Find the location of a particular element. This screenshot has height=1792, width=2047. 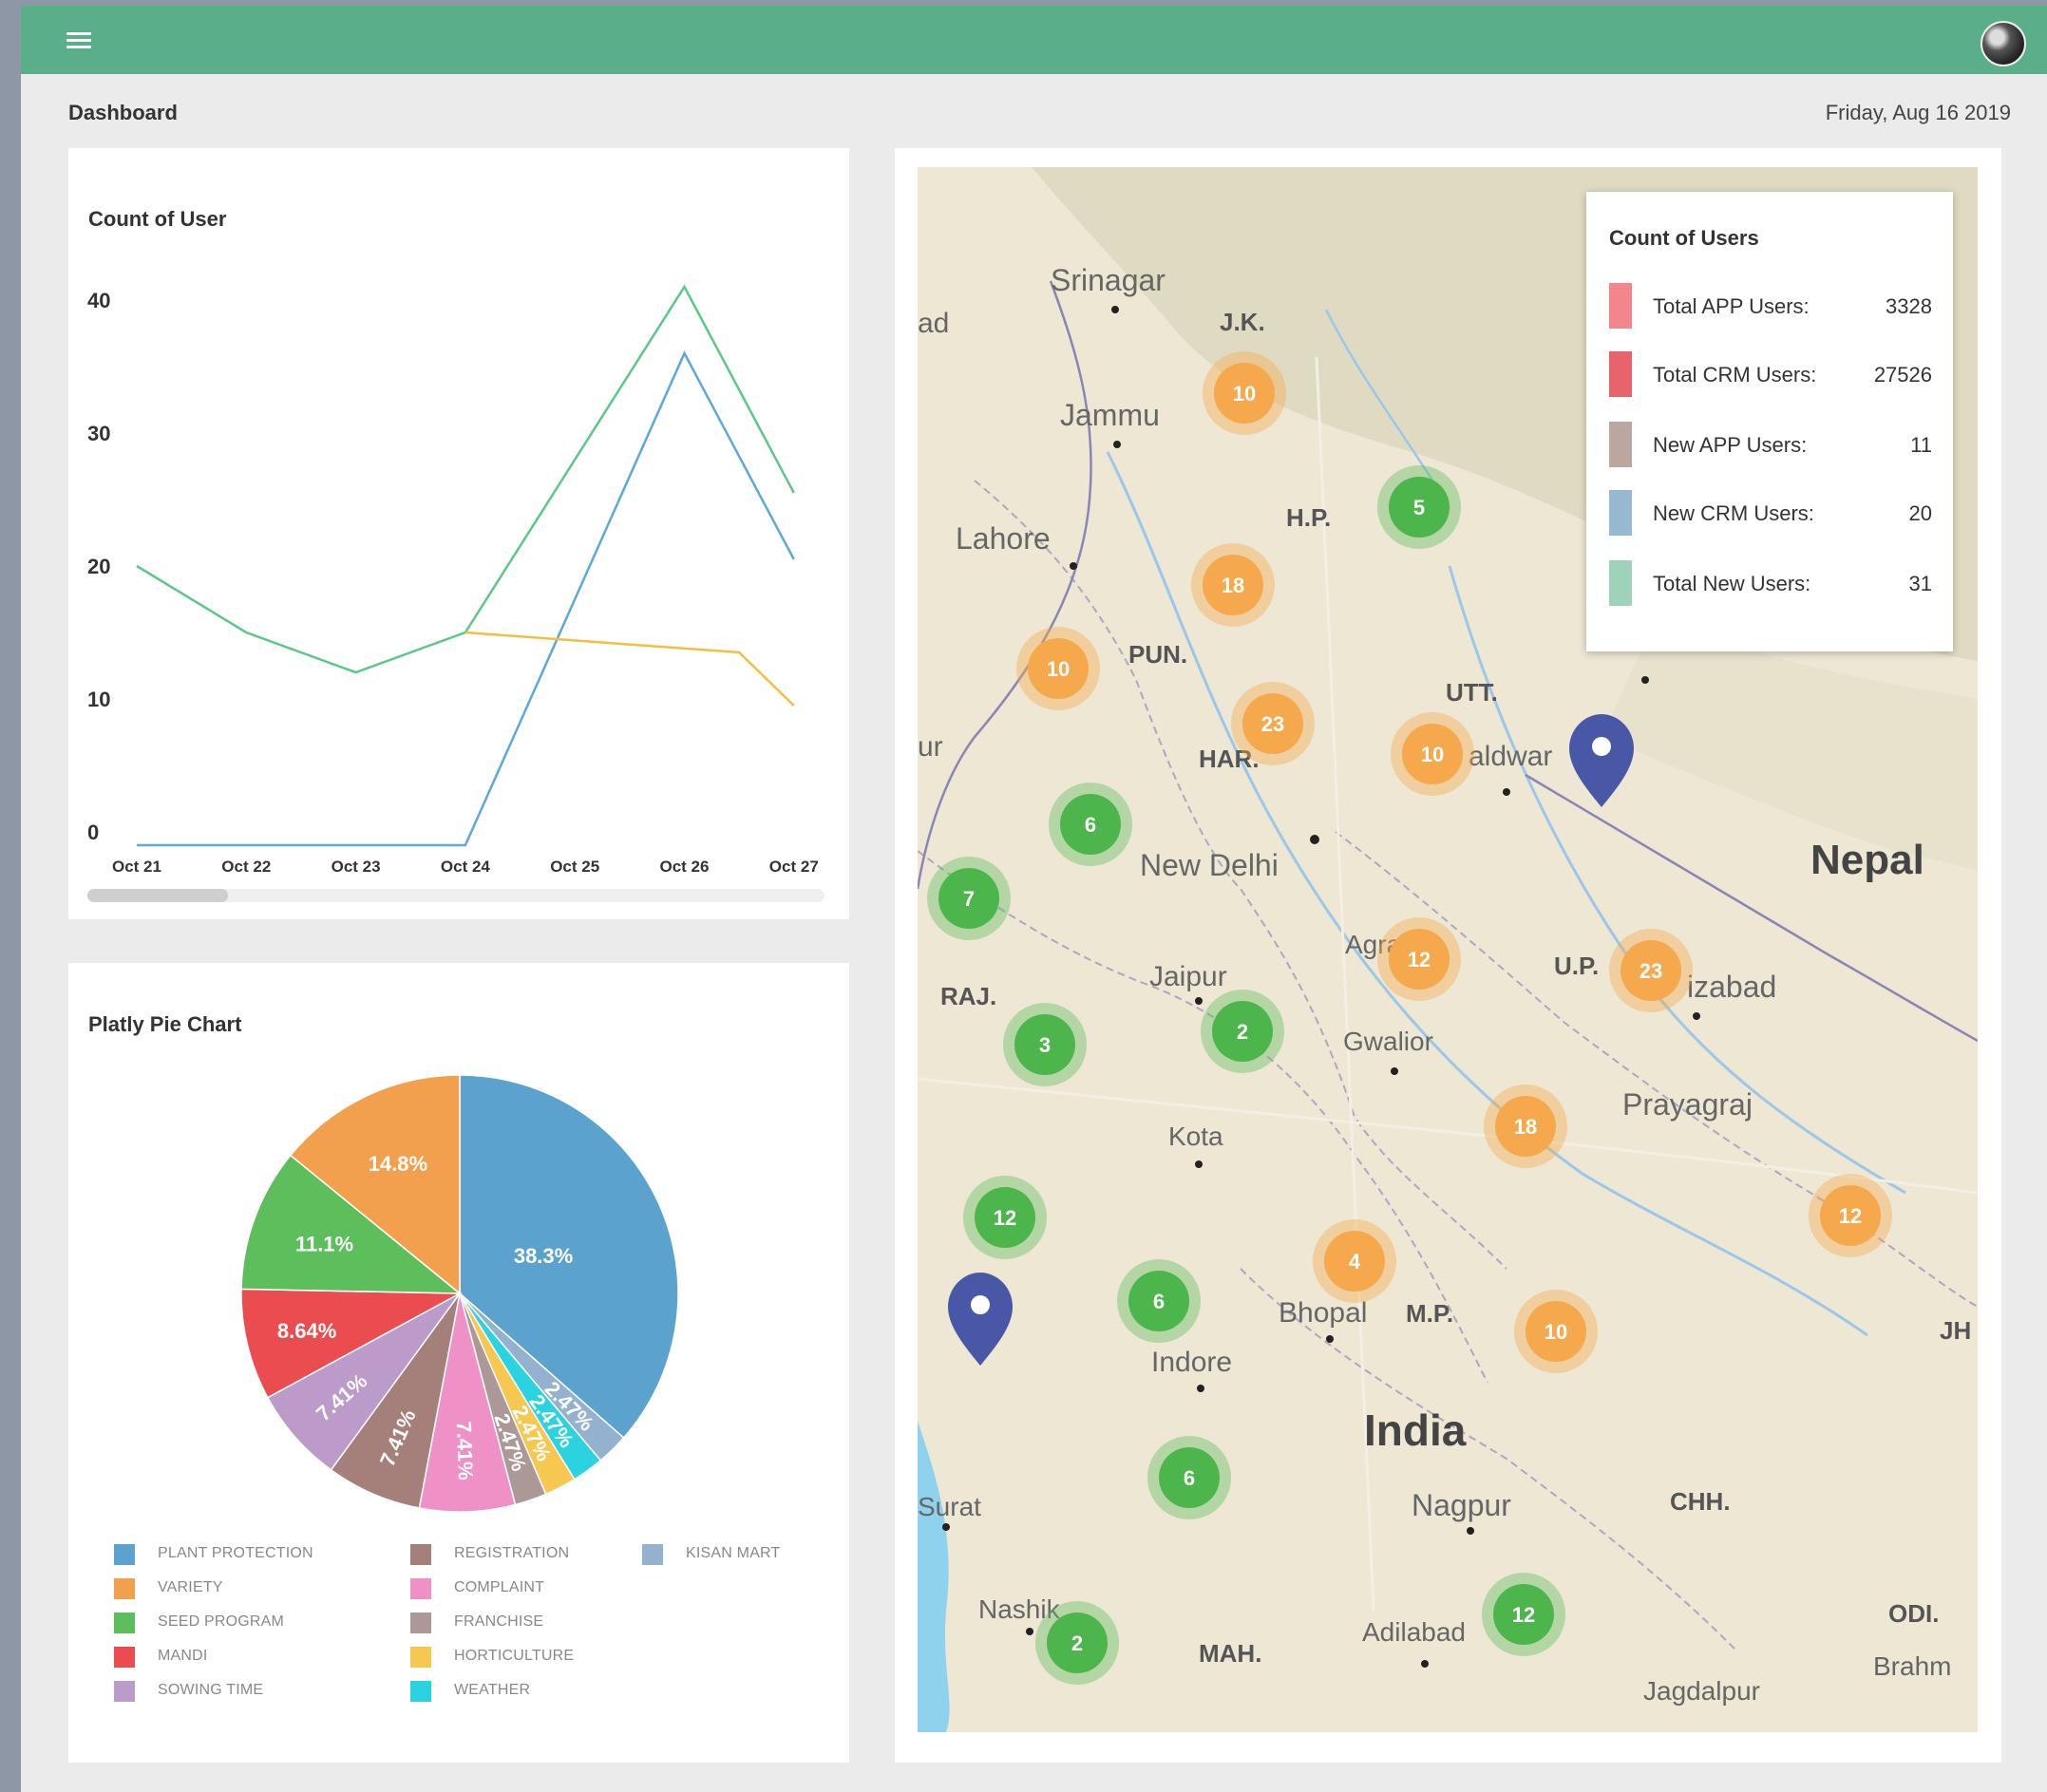

map-place-label: Gwalior is located at coordinates (1388, 1041).